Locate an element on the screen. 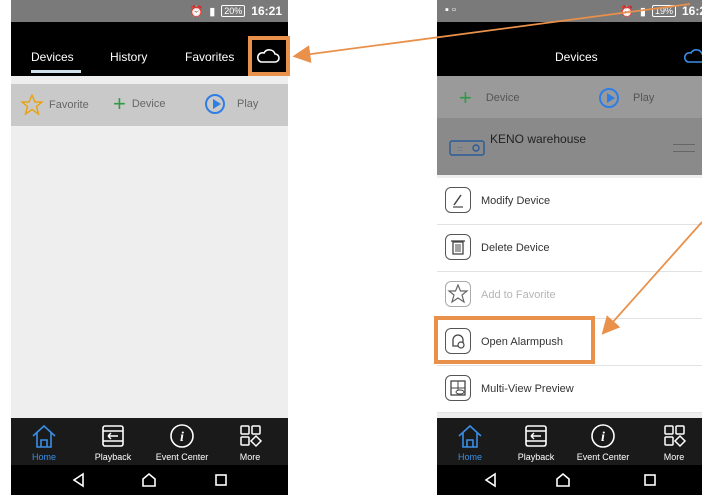  arrow-to-alarmpush is located at coordinates (651, 278).